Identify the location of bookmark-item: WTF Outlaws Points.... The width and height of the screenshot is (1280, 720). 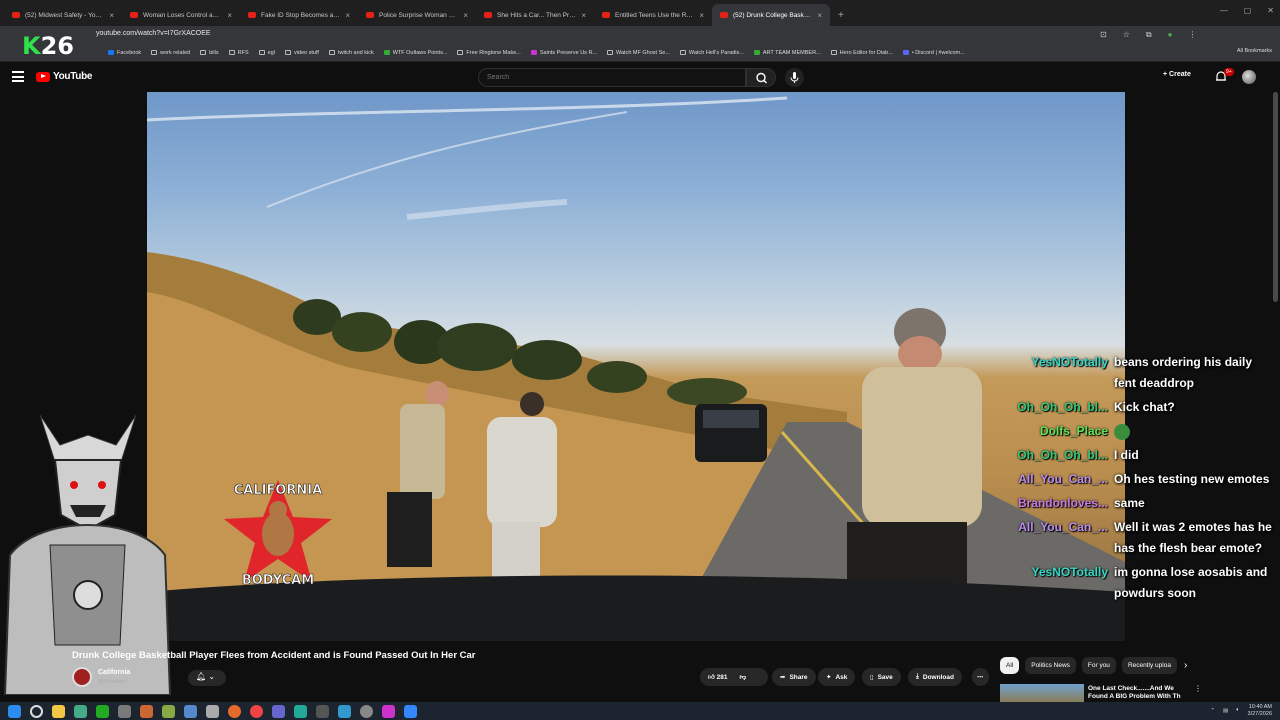
(415, 53).